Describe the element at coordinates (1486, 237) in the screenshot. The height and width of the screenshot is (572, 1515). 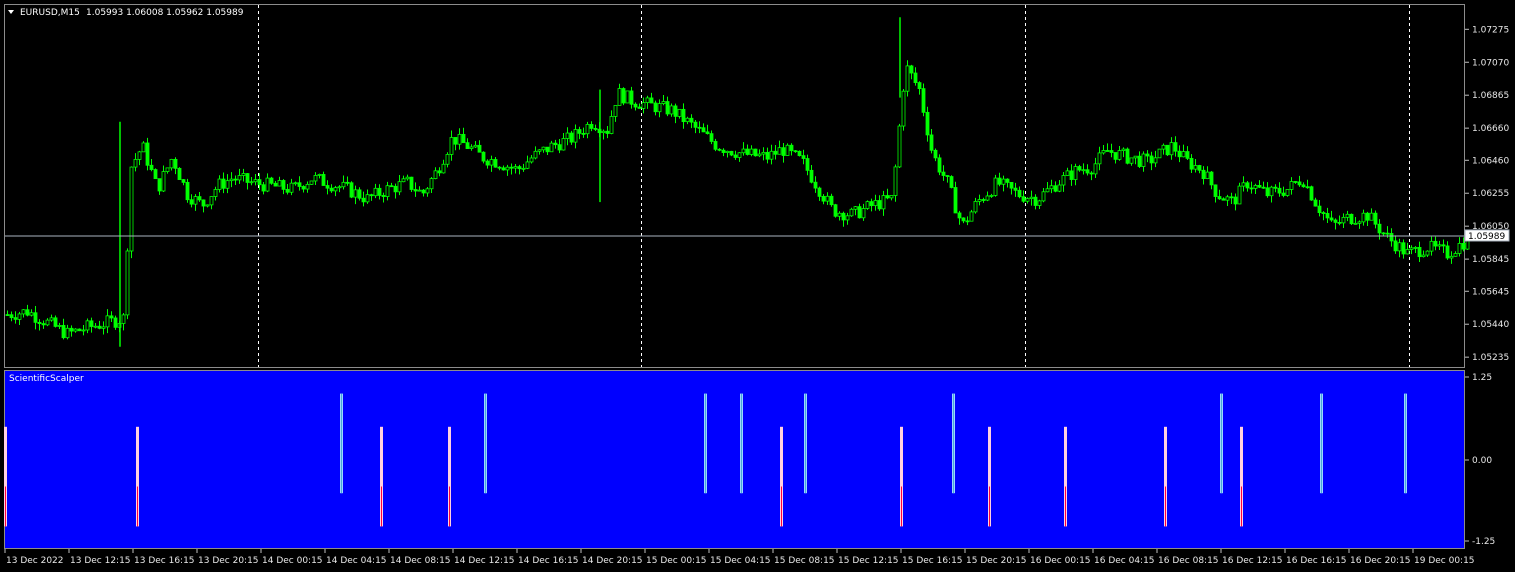
I see `current-price-text: 1.05989` at that location.